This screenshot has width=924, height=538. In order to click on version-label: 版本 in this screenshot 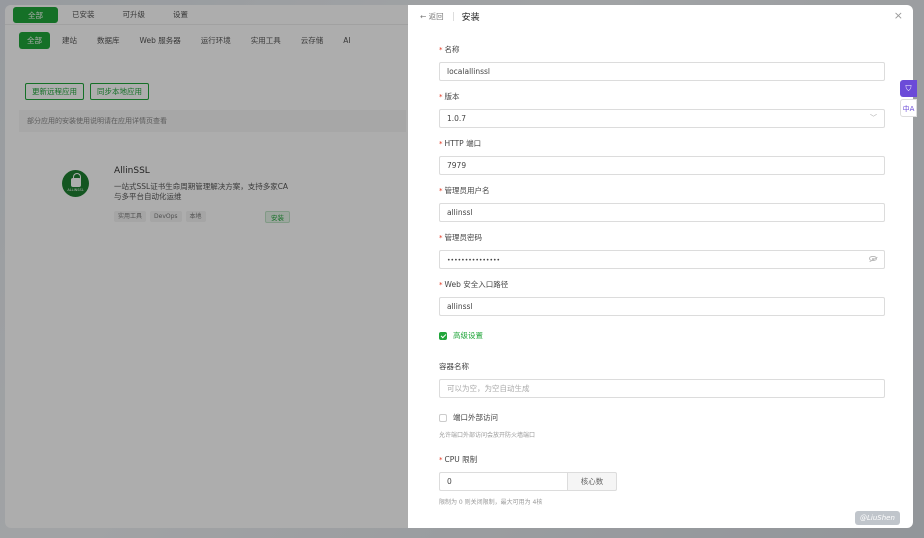, I will do `click(452, 96)`.